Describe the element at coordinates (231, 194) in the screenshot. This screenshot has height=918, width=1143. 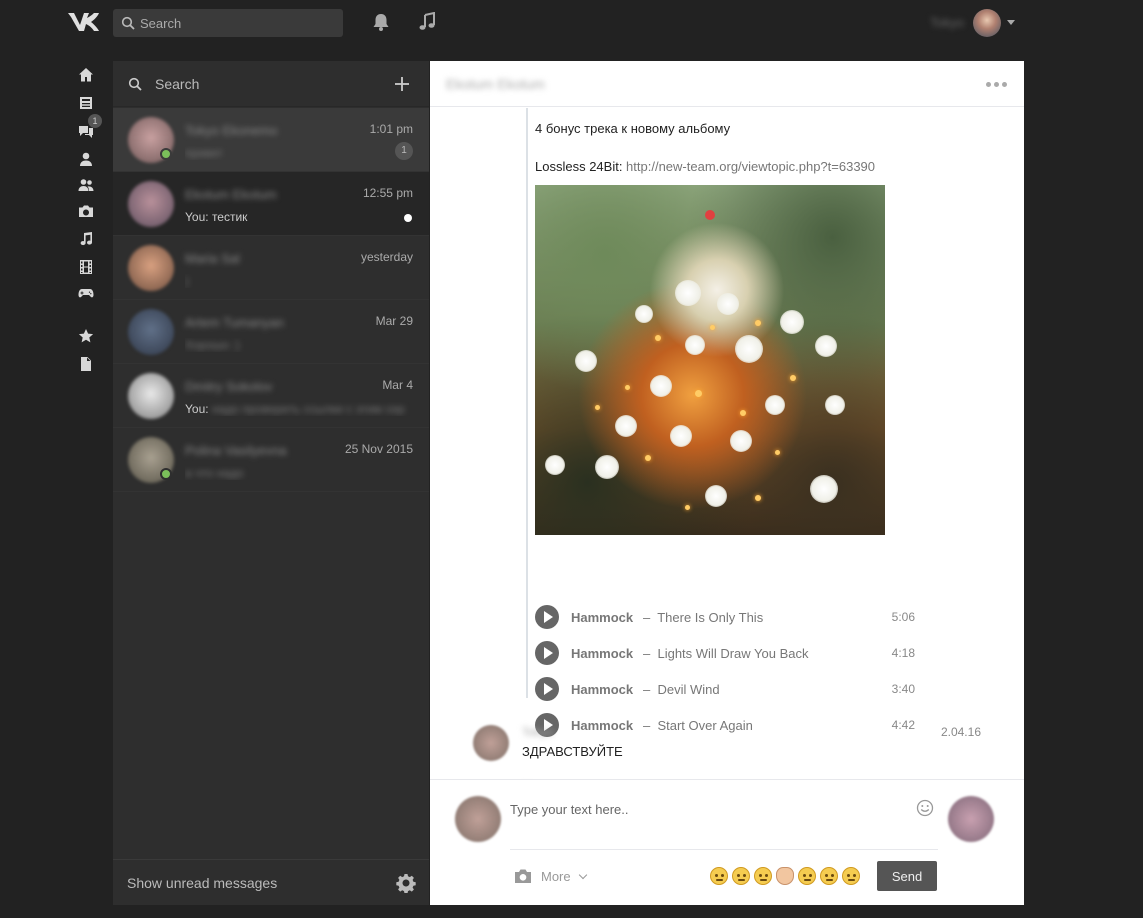
I see `dialog-name: Ekotum Ekotum` at that location.